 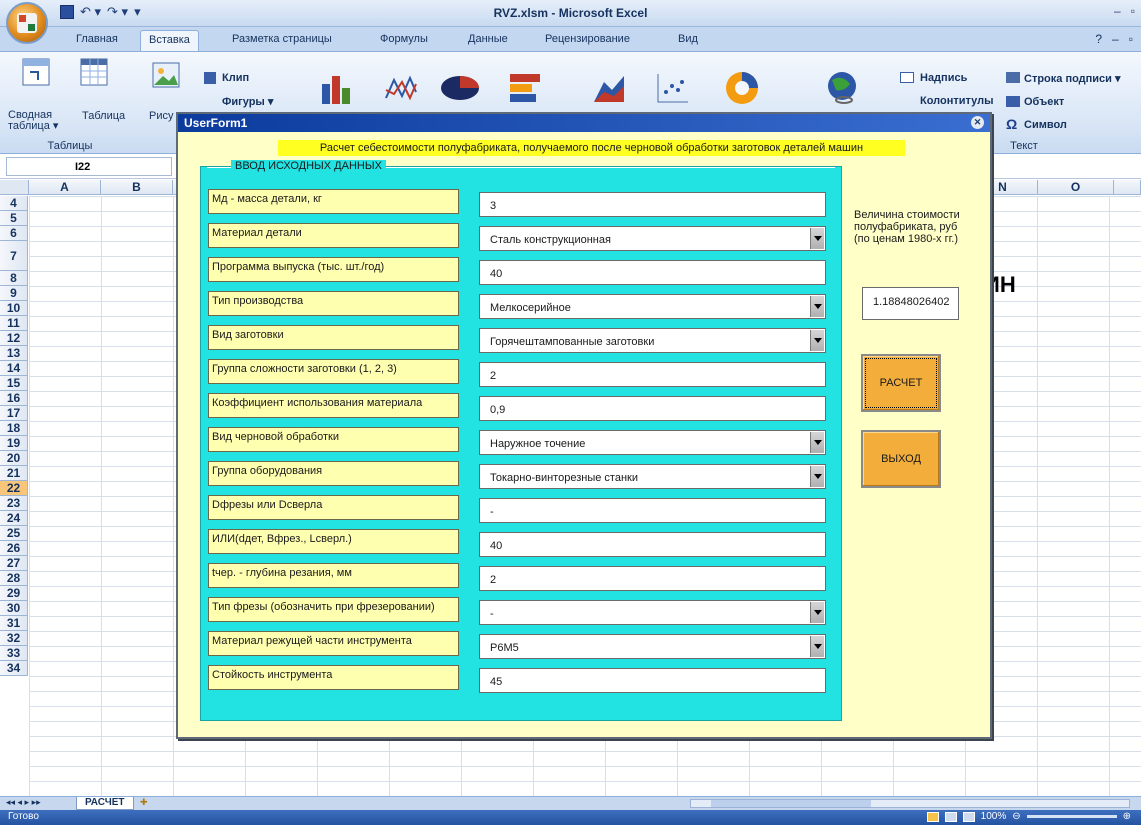 What do you see at coordinates (14, 413) in the screenshot?
I see `row-header: 17` at bounding box center [14, 413].